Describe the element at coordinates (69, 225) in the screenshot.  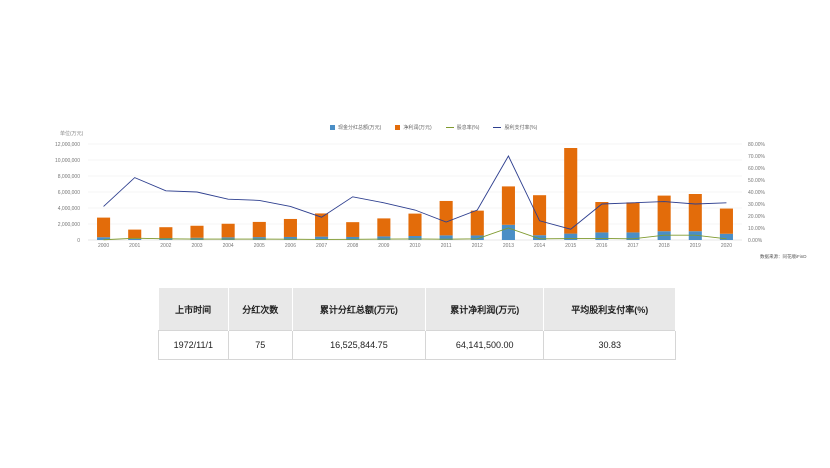
I see `y-left-tick-label: 2,000,000` at that location.